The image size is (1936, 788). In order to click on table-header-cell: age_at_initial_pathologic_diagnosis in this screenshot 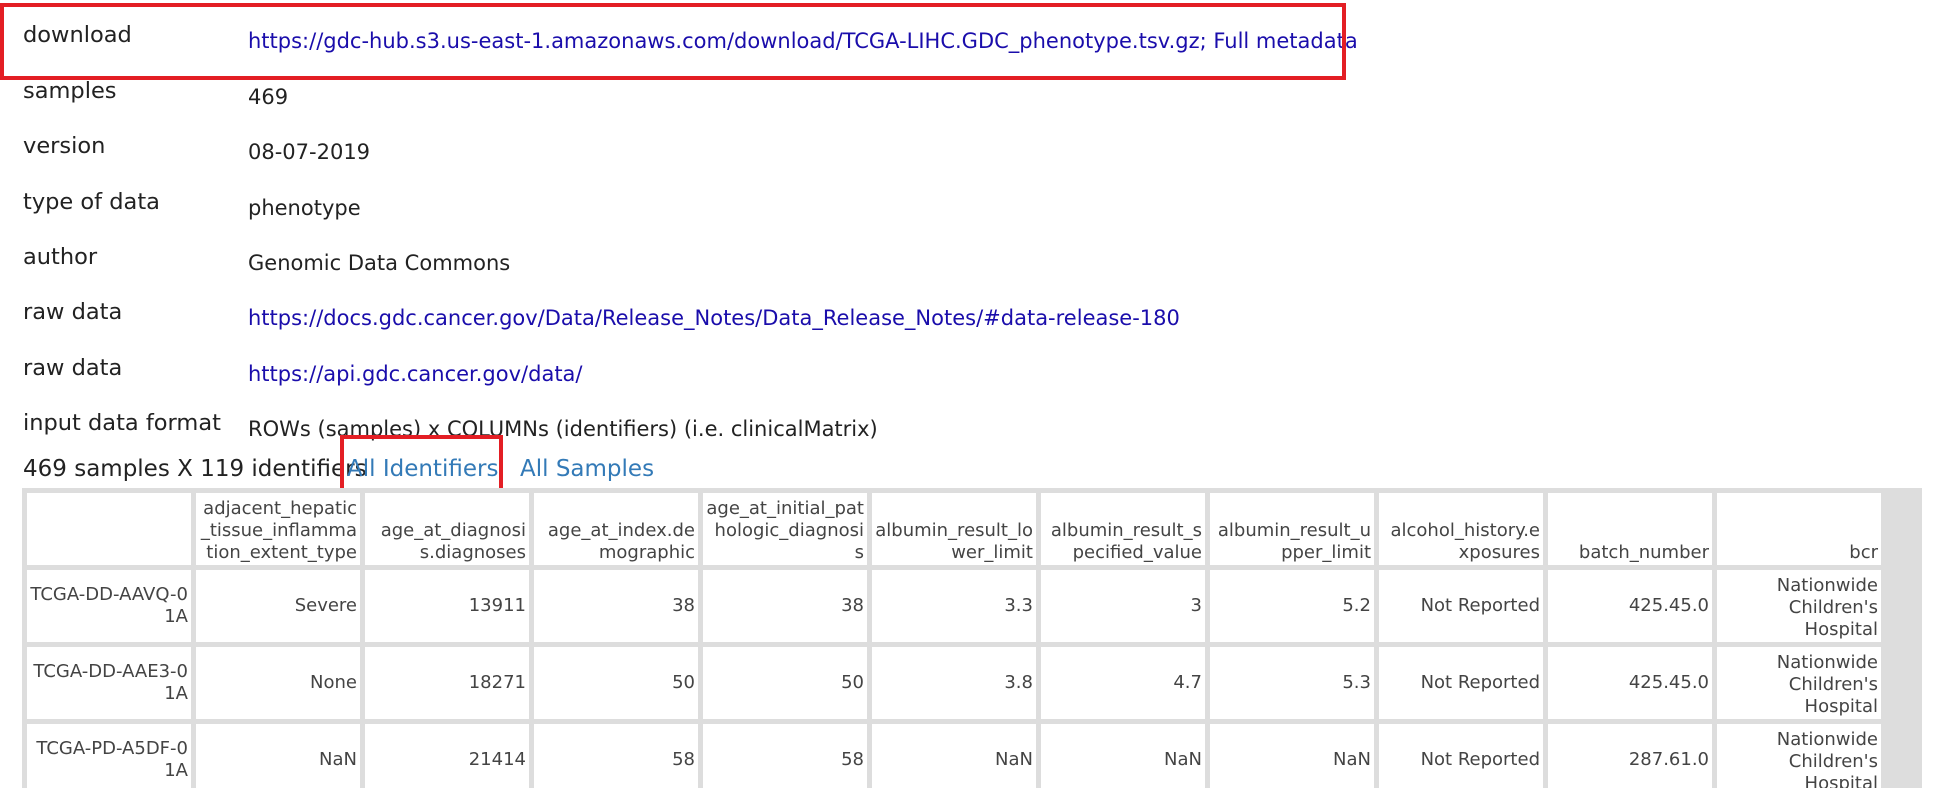, I will do `click(785, 529)`.